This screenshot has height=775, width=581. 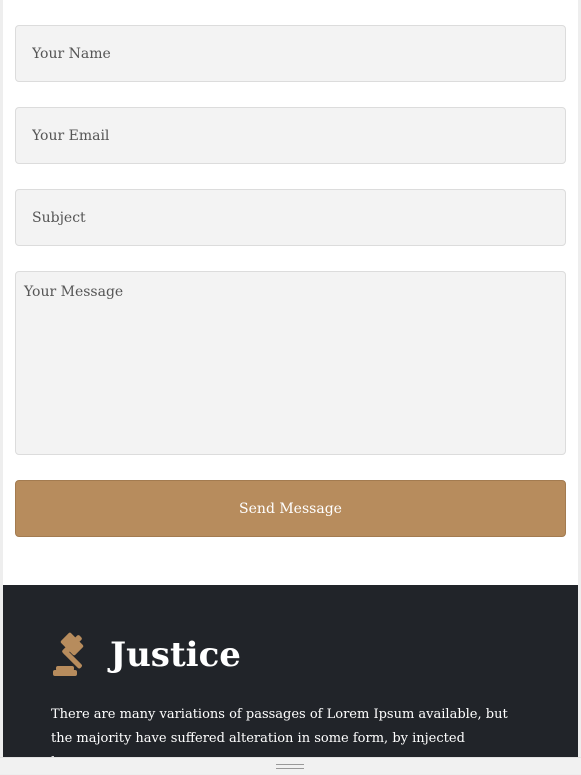 What do you see at coordinates (290, 135) in the screenshot?
I see `email-input` at bounding box center [290, 135].